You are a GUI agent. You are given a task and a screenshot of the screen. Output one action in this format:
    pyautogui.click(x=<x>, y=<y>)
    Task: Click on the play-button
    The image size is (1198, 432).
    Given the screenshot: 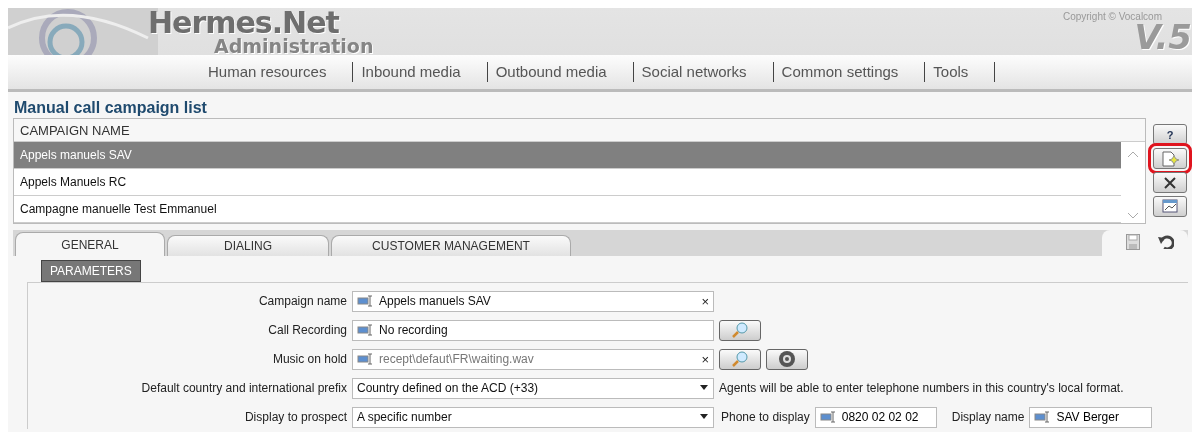 What is the action you would take?
    pyautogui.click(x=787, y=359)
    